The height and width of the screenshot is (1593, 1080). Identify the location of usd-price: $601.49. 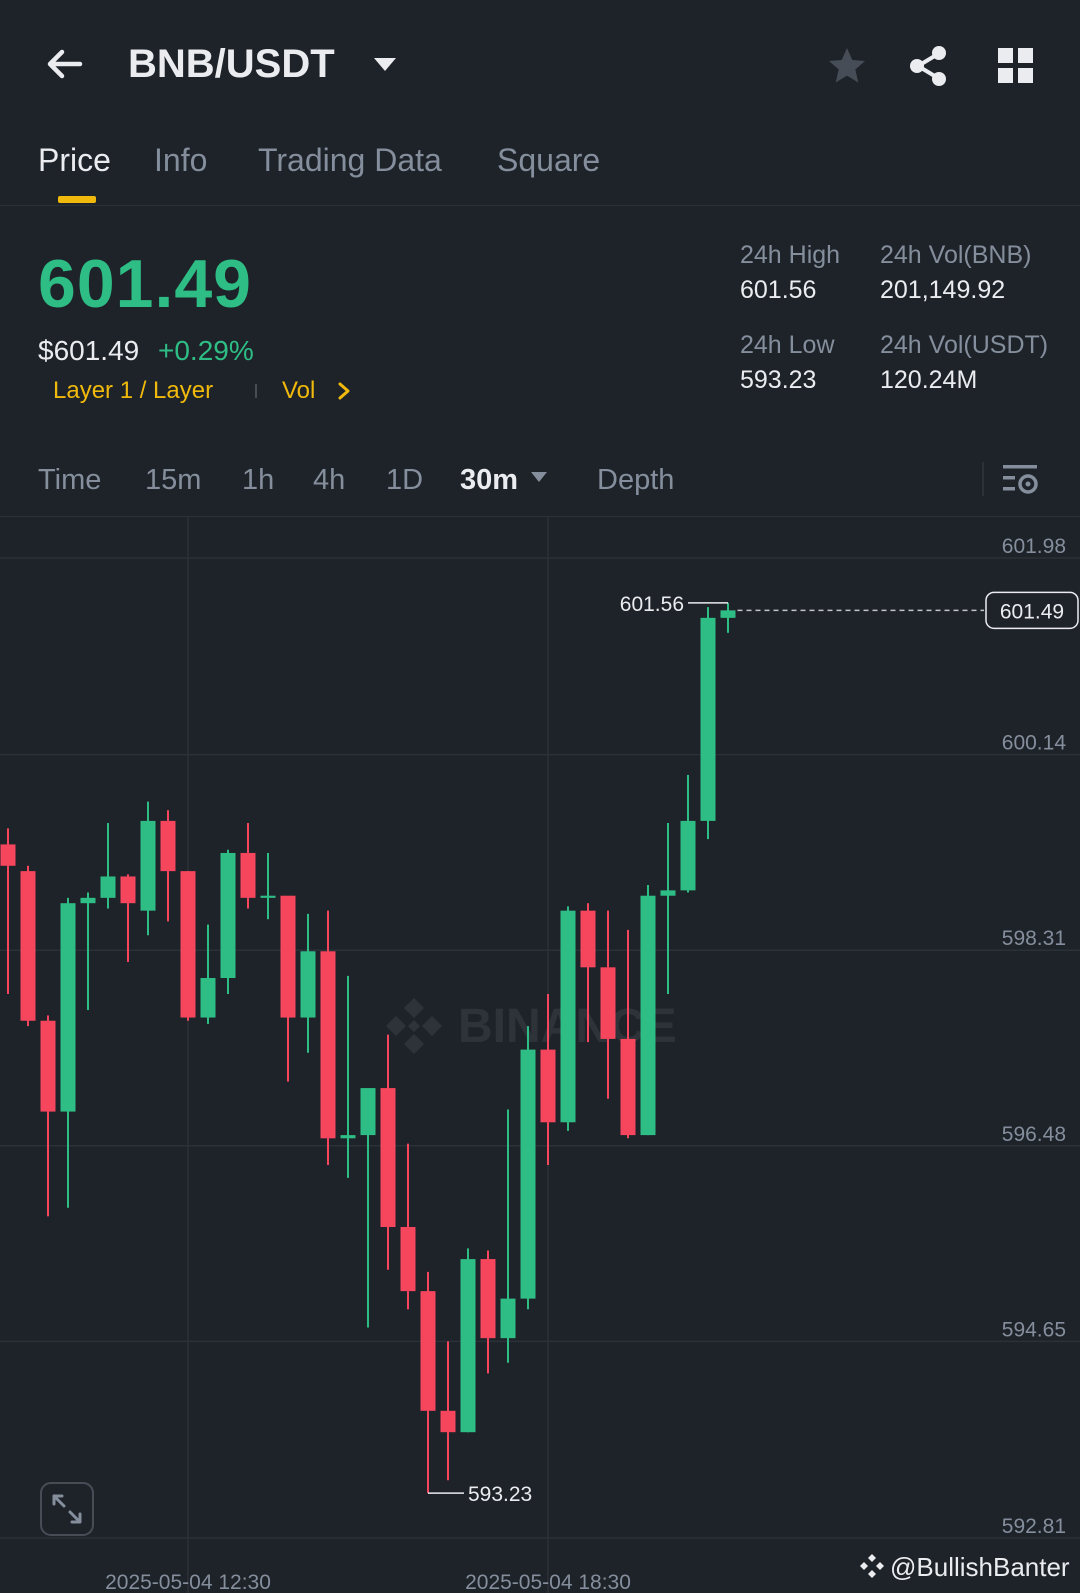
(89, 350).